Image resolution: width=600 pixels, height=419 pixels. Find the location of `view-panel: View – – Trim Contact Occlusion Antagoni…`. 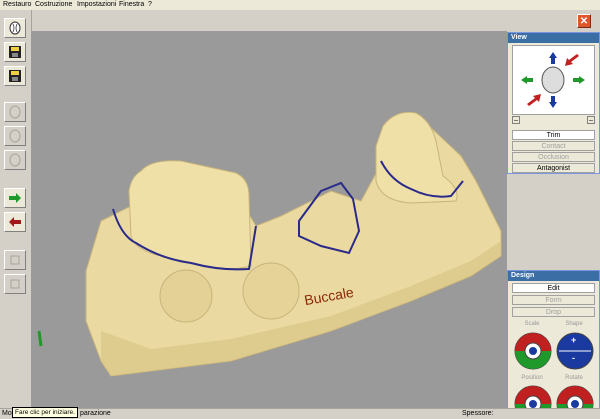

view-panel: View – – Trim Contact Occlusion Antagoni… is located at coordinates (553, 103).